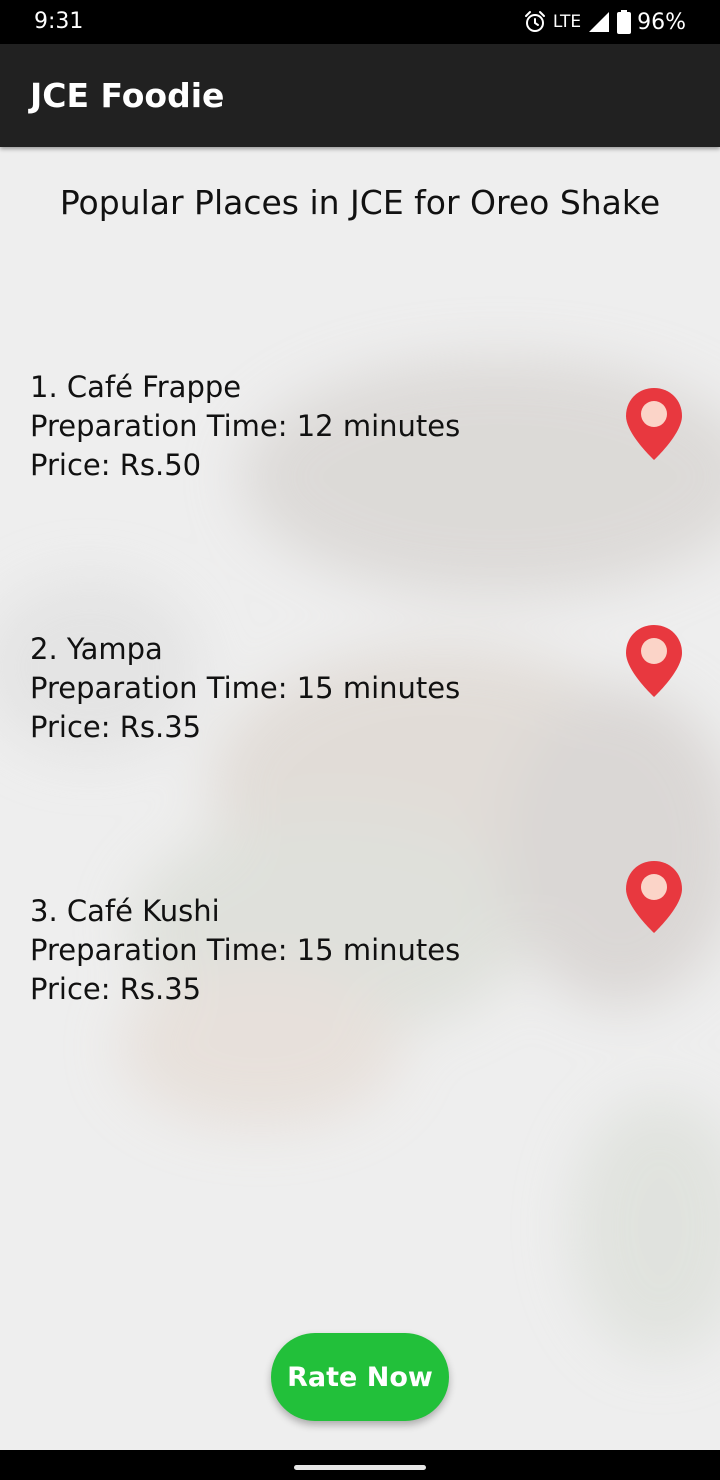 The width and height of the screenshot is (720, 1480). I want to click on app-title: JCE Foodie, so click(127, 95).